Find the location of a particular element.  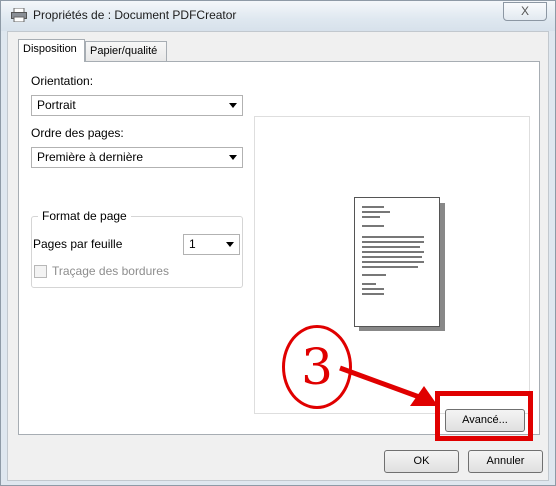

close-icon: X is located at coordinates (524, 11).